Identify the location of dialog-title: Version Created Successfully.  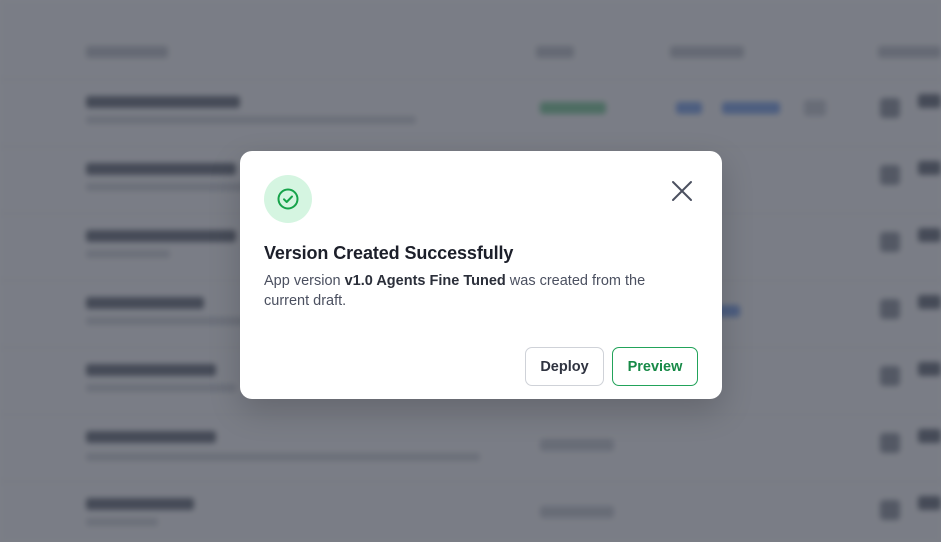
(389, 253).